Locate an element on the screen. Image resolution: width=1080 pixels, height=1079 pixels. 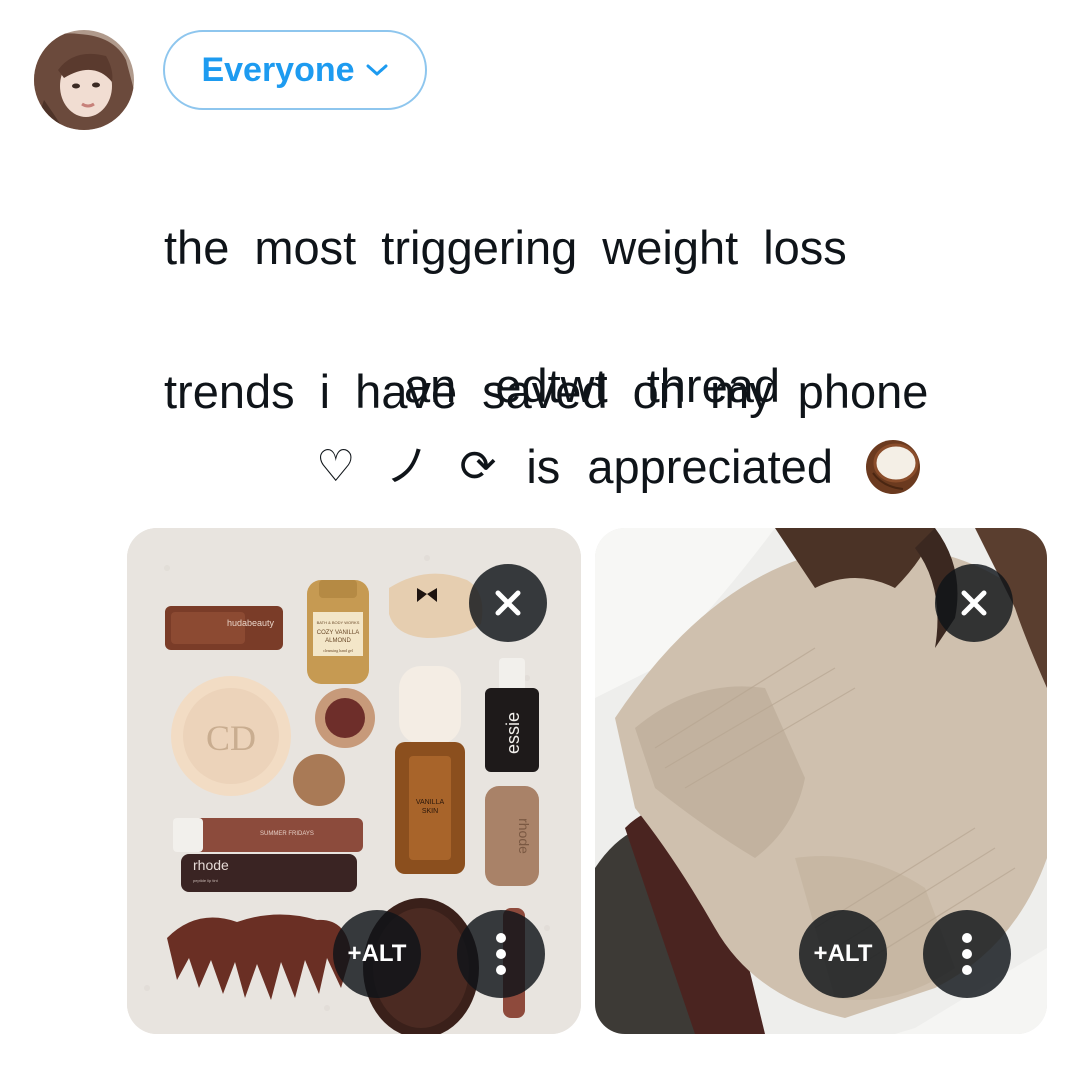
audience-selector-button: Everyone is located at coordinates (295, 70).